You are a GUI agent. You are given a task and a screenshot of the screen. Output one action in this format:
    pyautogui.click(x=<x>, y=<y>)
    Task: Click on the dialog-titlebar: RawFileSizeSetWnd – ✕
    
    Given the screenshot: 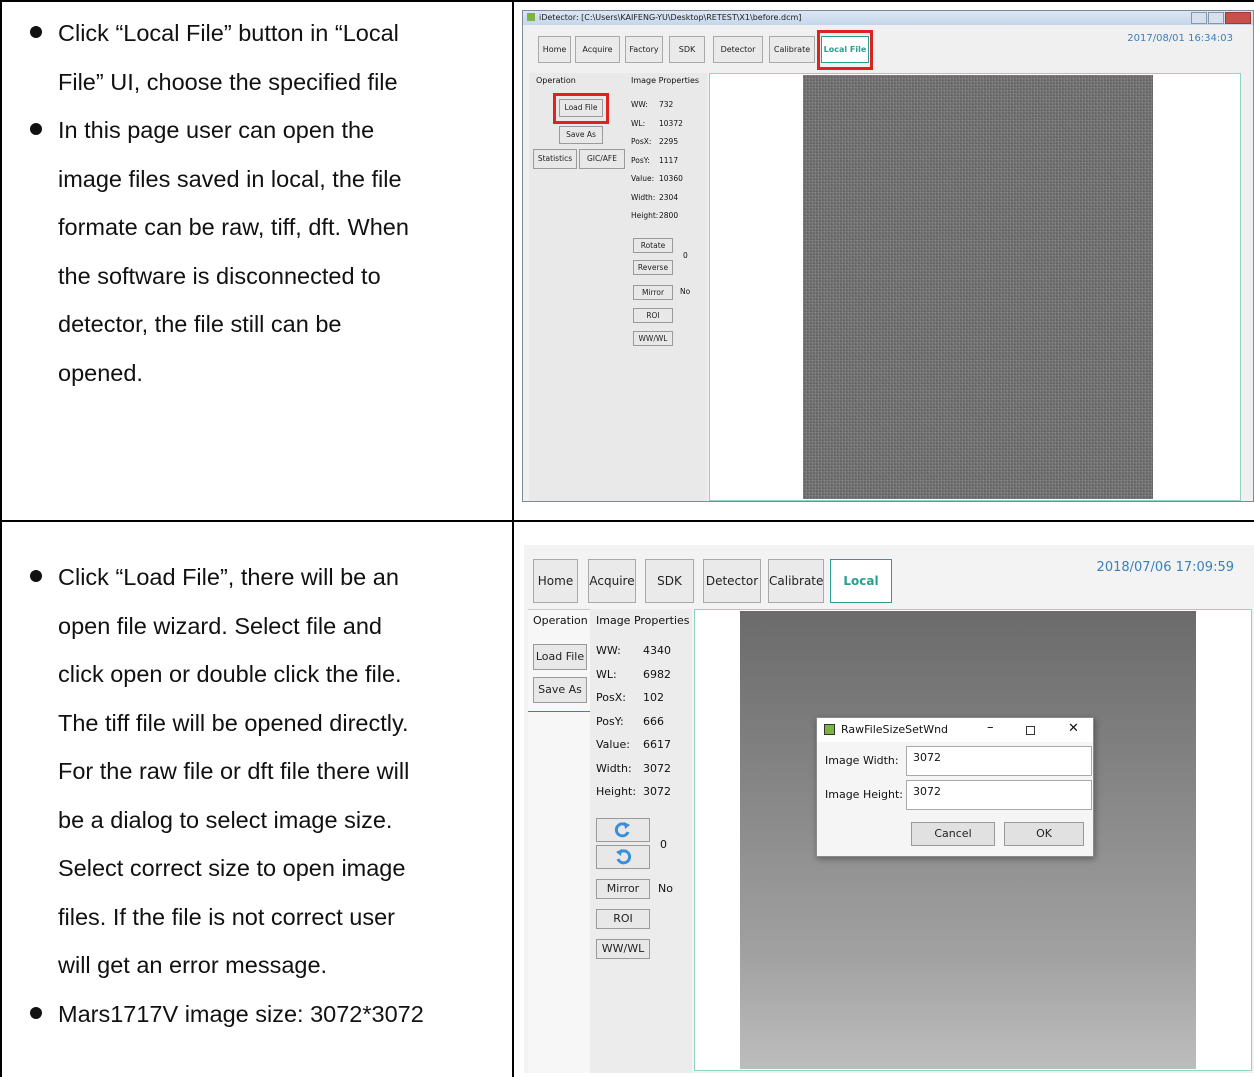 What is the action you would take?
    pyautogui.click(x=955, y=730)
    